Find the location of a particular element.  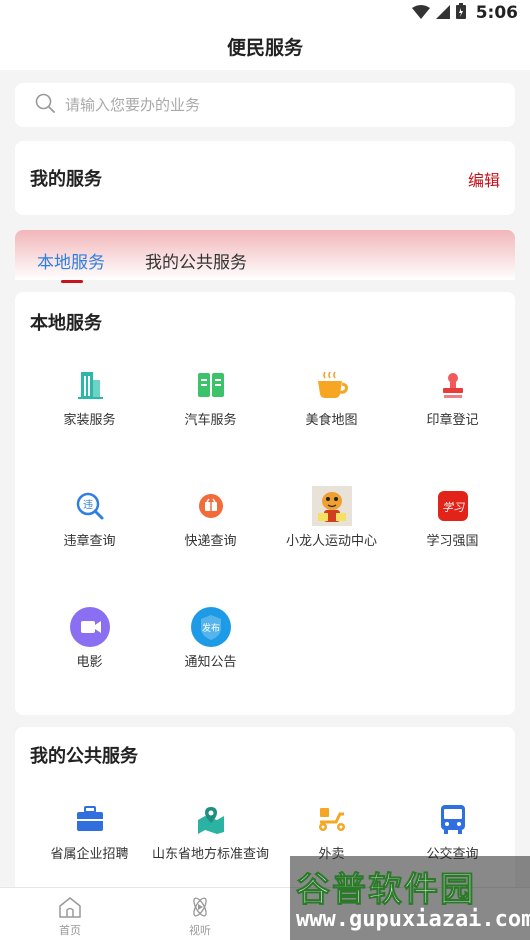

service-label: 山东省地方标准查询 is located at coordinates (210, 854).